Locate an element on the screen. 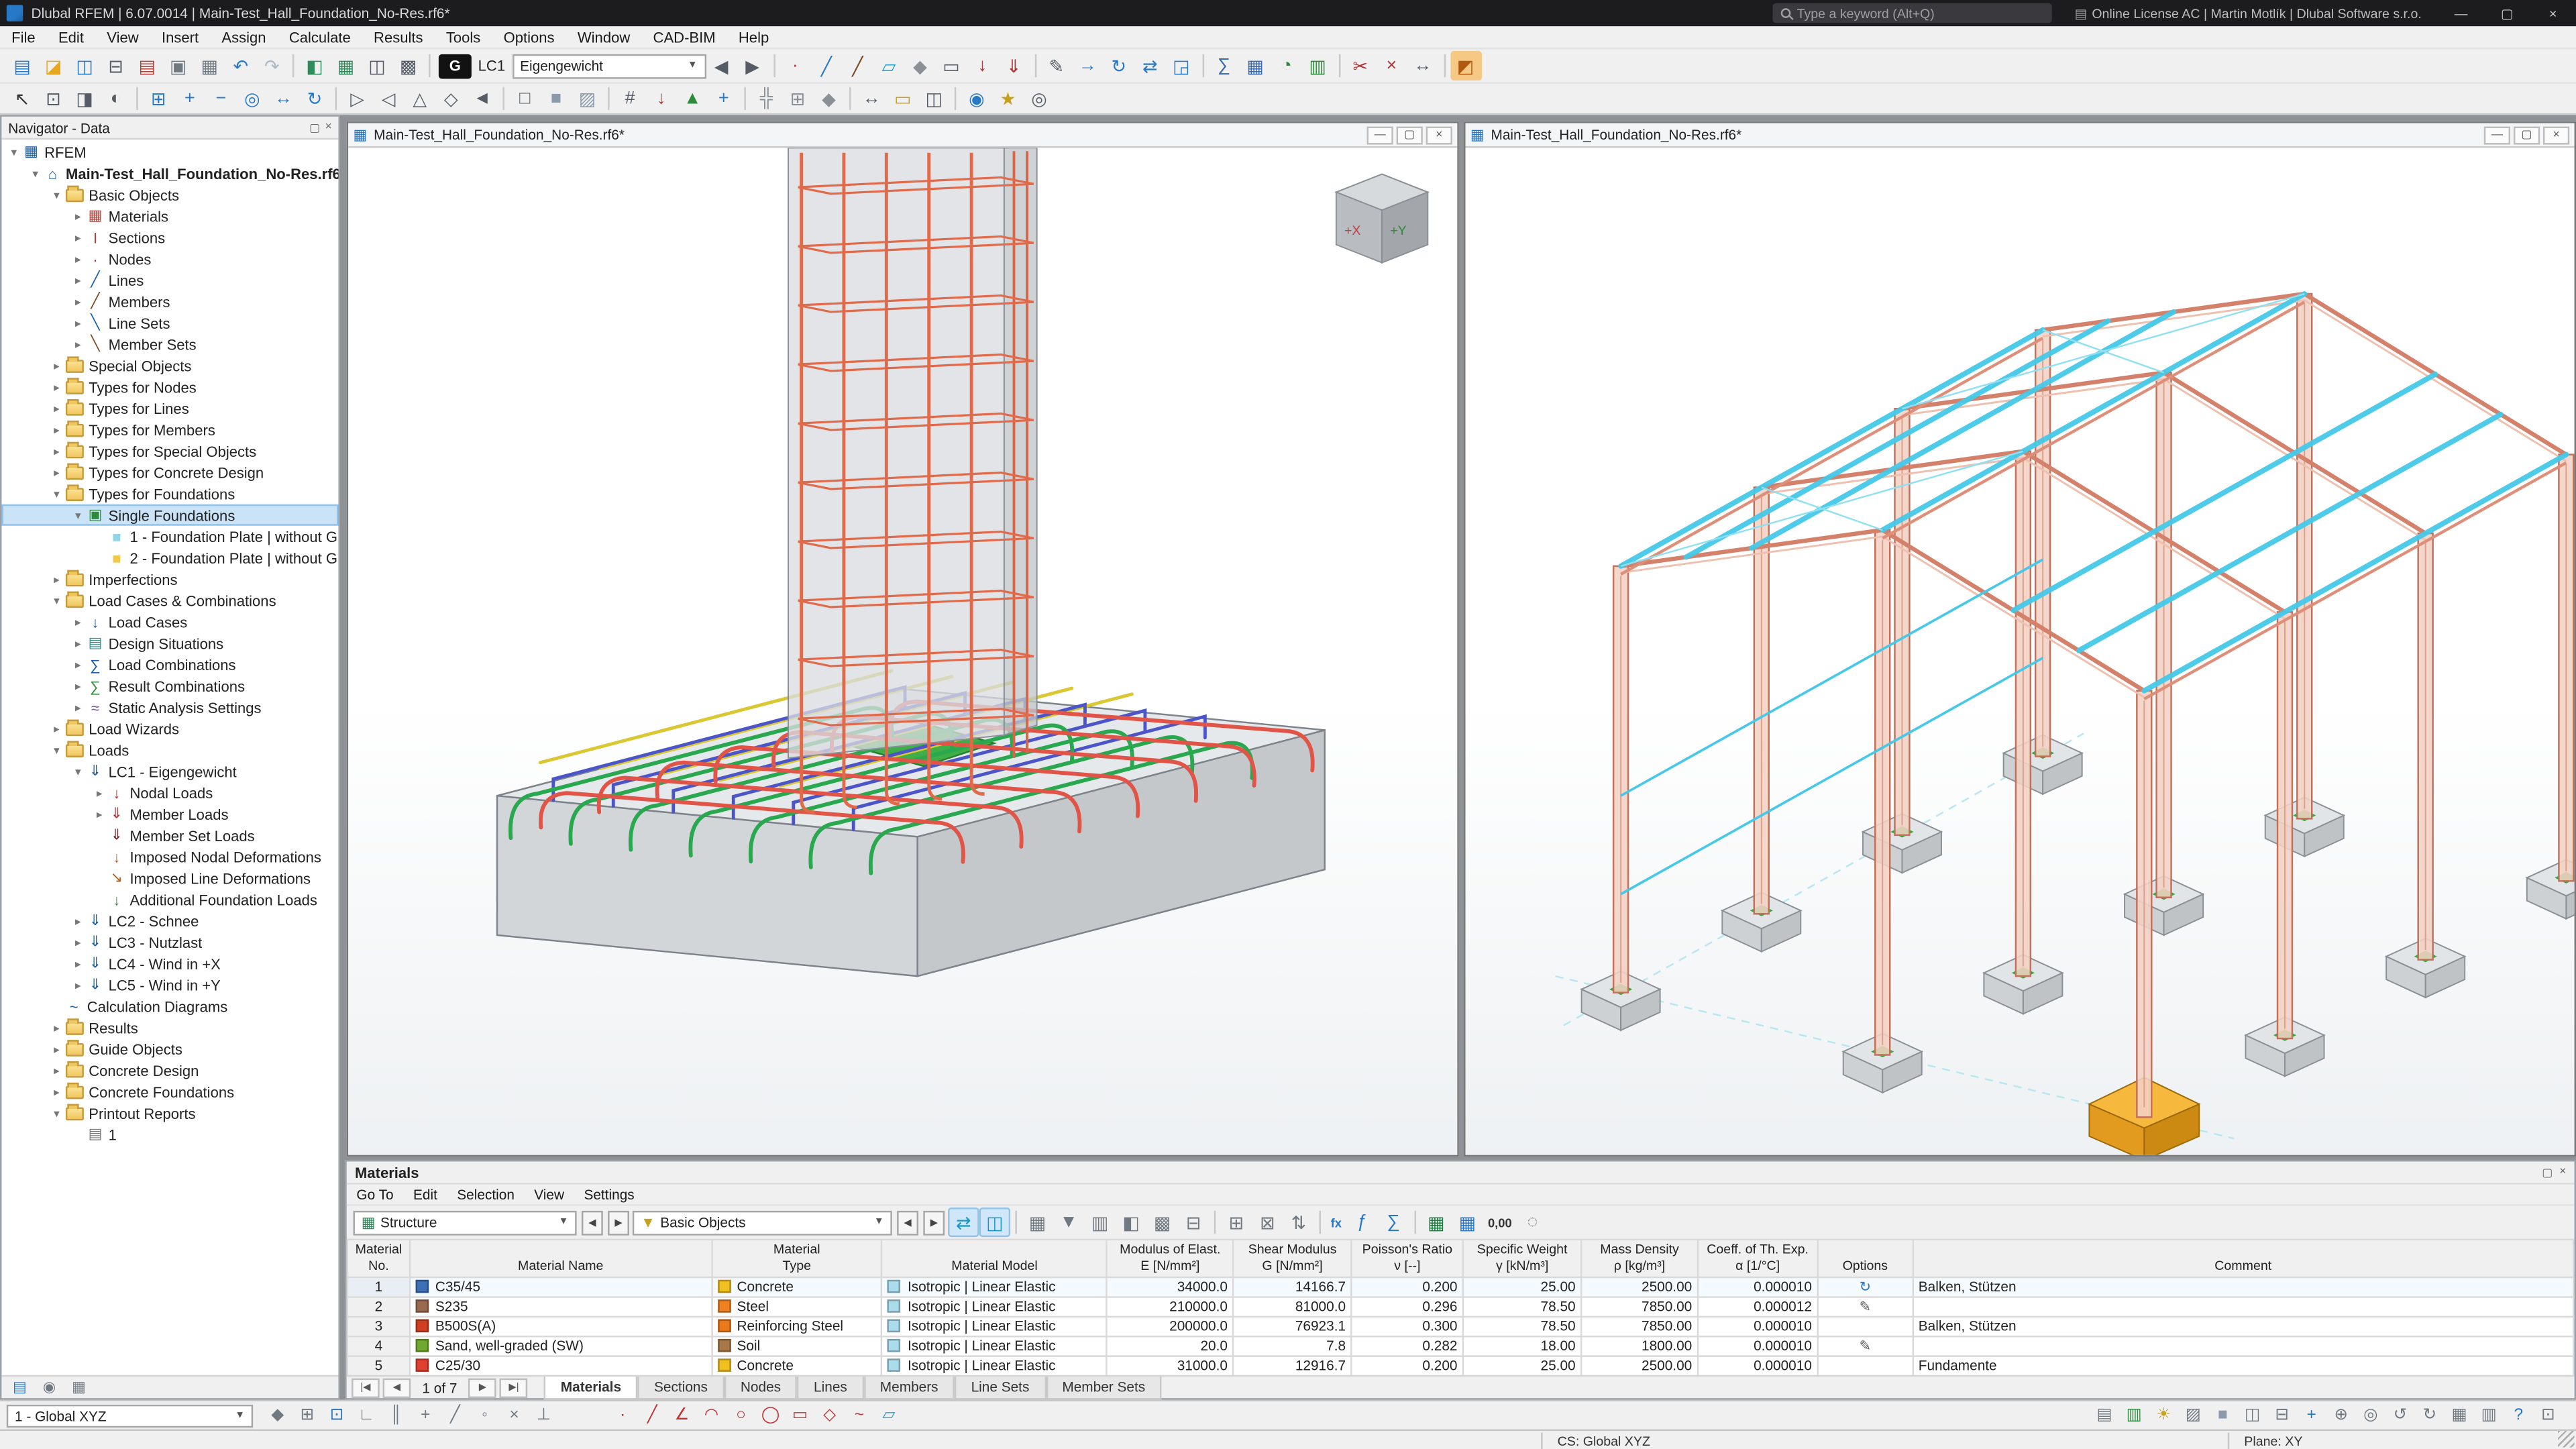 The width and height of the screenshot is (2576, 1449). section-cut-icon: ✂ is located at coordinates (1361, 65).